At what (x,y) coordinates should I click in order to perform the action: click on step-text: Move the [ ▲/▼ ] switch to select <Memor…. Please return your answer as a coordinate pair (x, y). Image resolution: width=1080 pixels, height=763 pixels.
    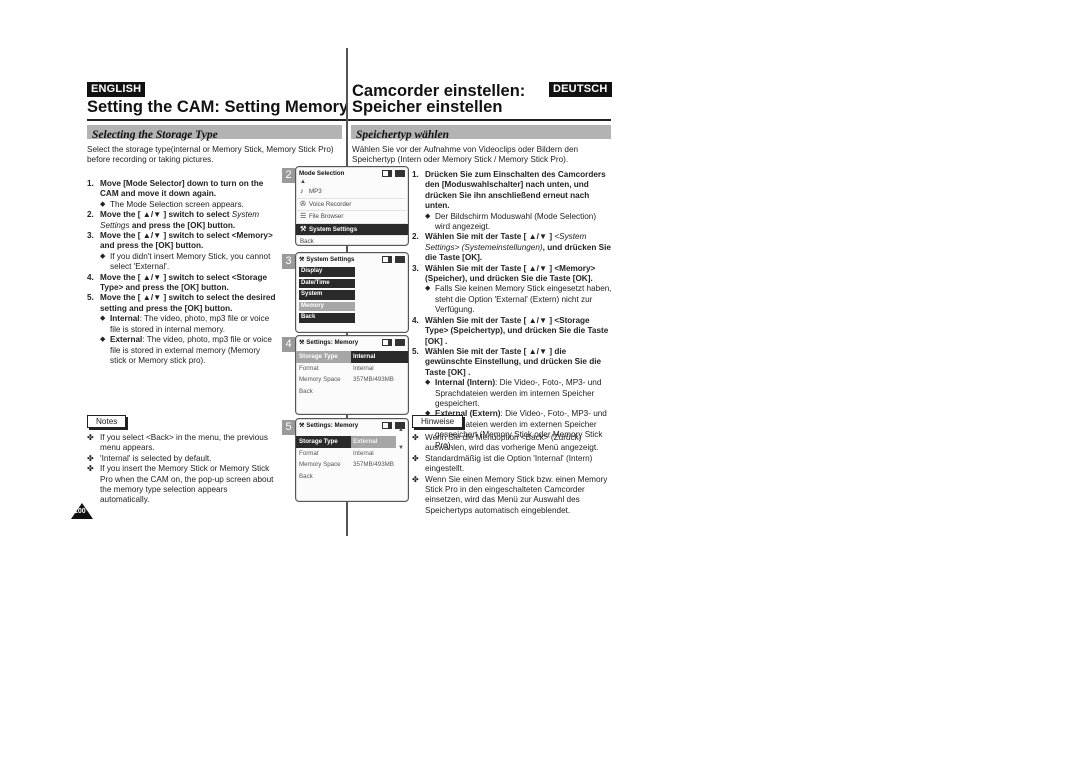
    Looking at the image, I should click on (186, 241).